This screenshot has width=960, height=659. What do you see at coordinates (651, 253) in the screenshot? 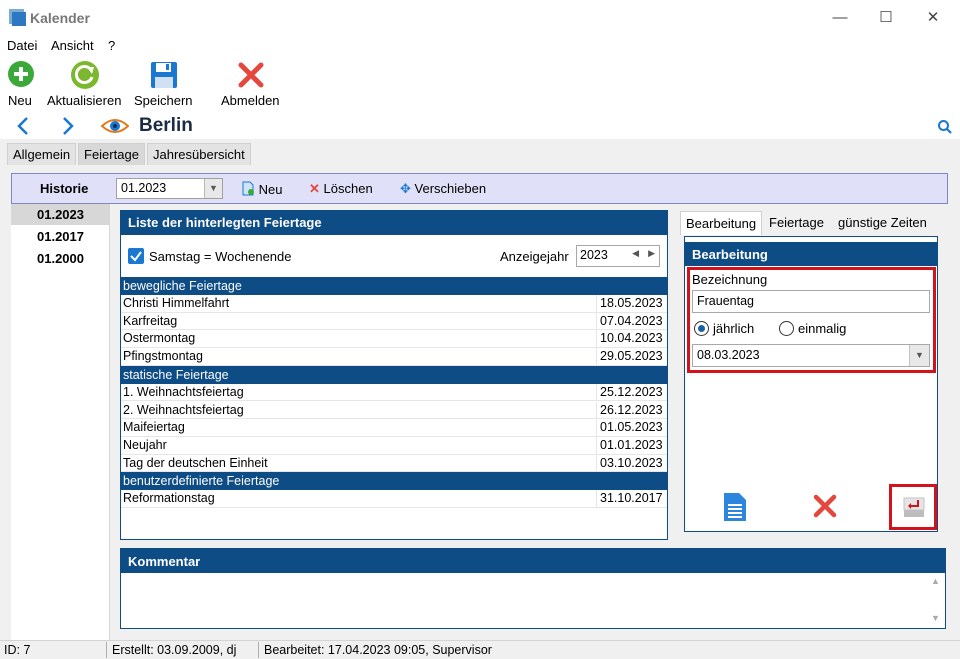
I see `increment-icon: ▶` at bounding box center [651, 253].